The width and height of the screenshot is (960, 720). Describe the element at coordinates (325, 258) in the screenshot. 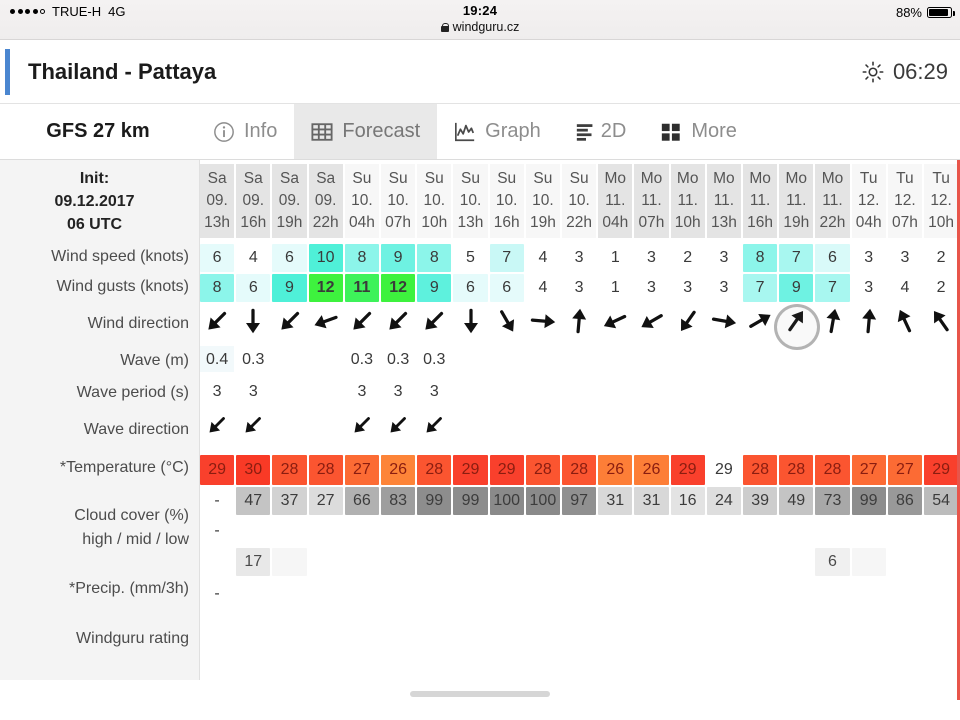

I see `wind-speed-cell: 10` at that location.